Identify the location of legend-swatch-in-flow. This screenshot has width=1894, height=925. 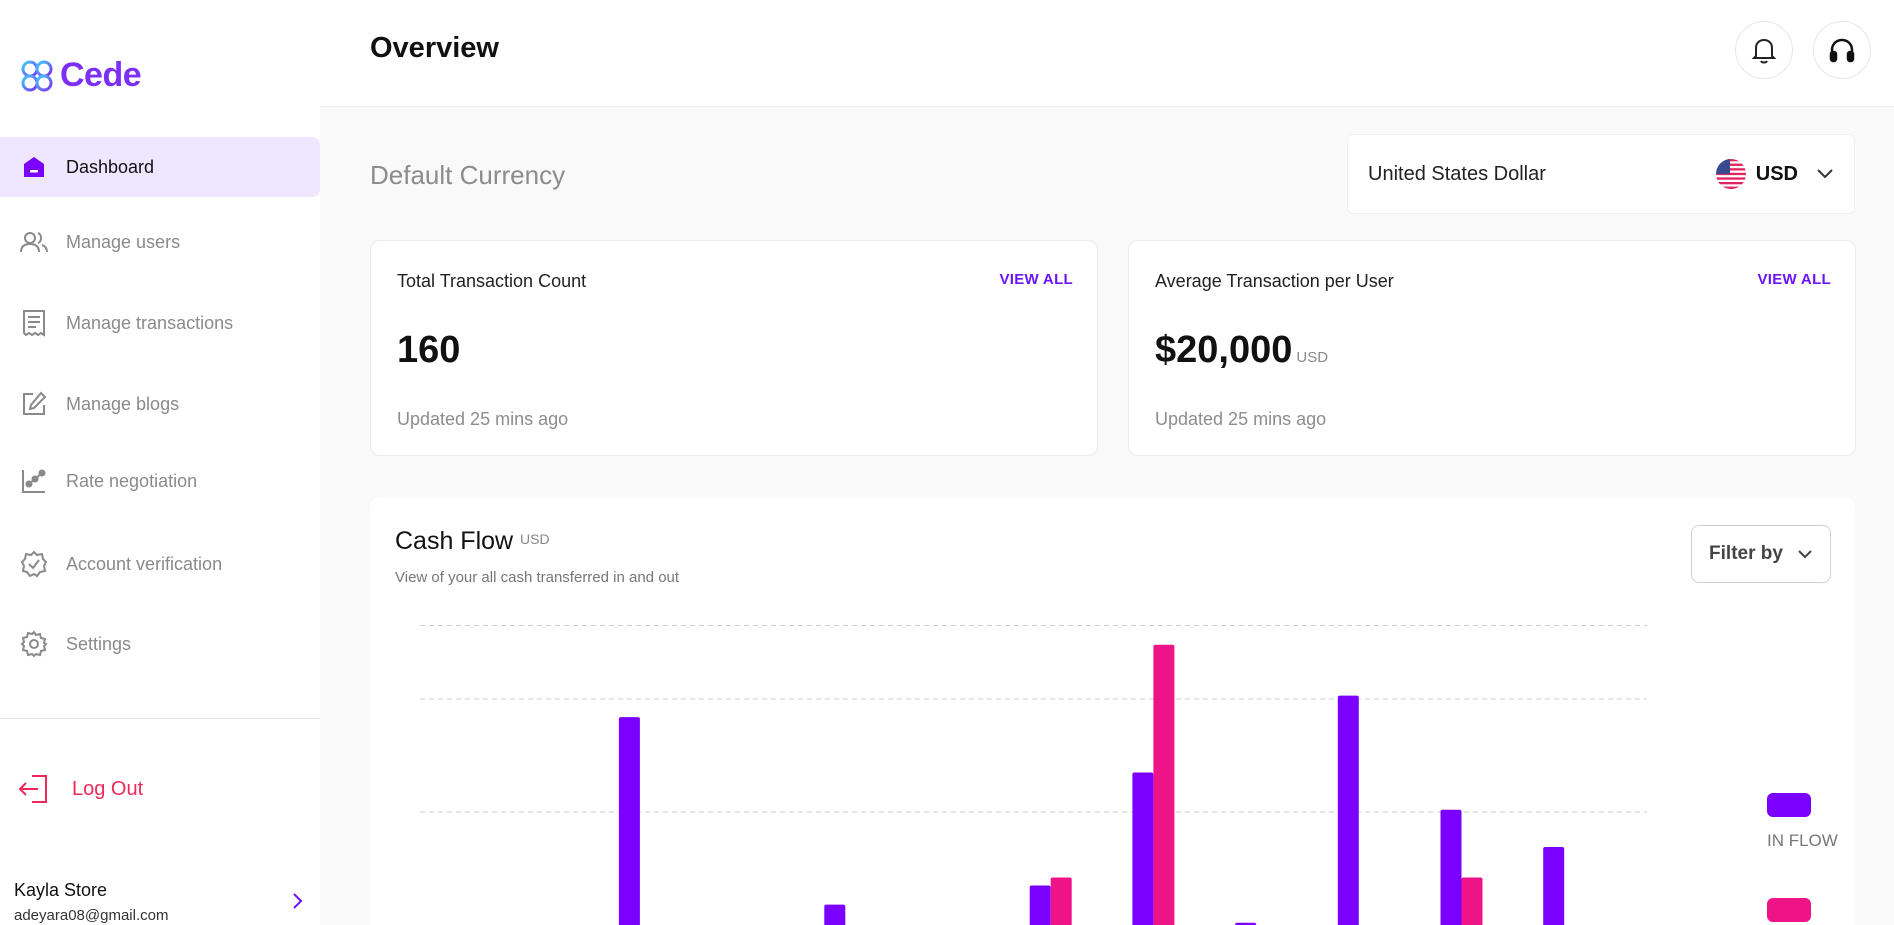
(1789, 805).